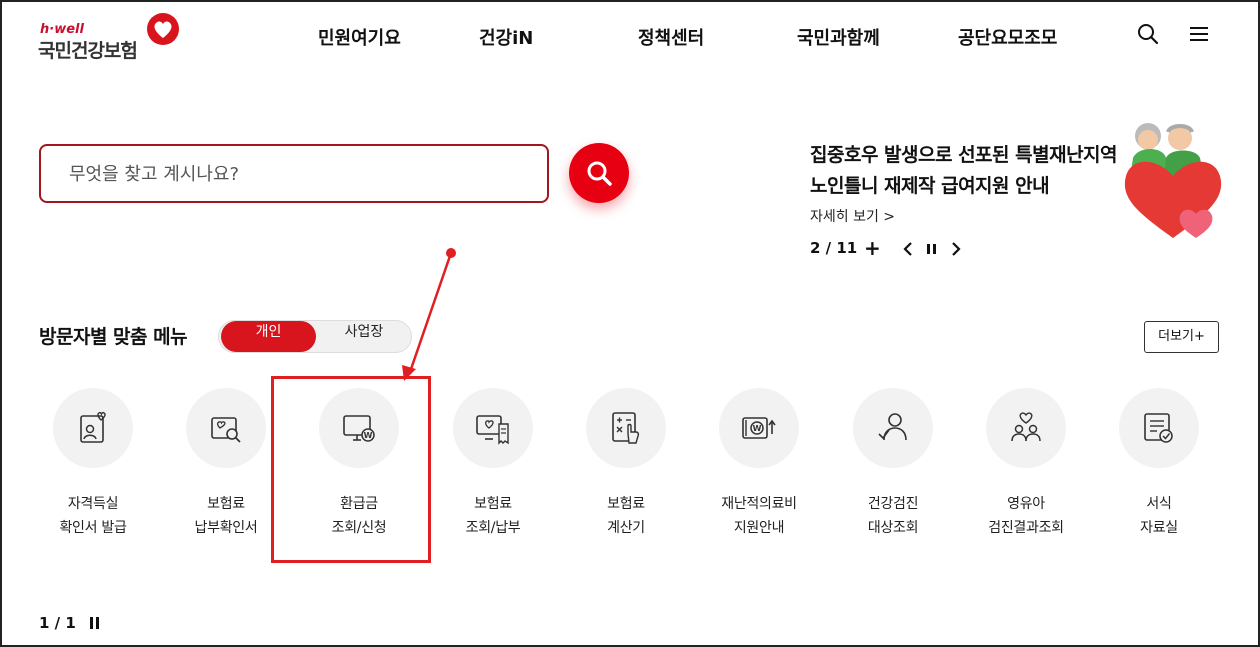  What do you see at coordinates (299, 174) in the screenshot?
I see `search-input` at bounding box center [299, 174].